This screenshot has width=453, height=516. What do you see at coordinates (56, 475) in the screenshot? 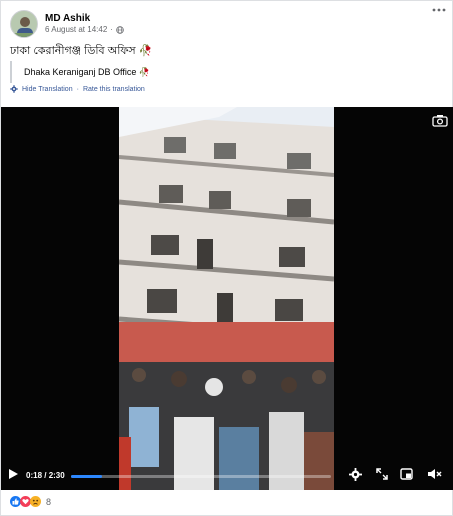
I see `duration: 2:30` at bounding box center [56, 475].